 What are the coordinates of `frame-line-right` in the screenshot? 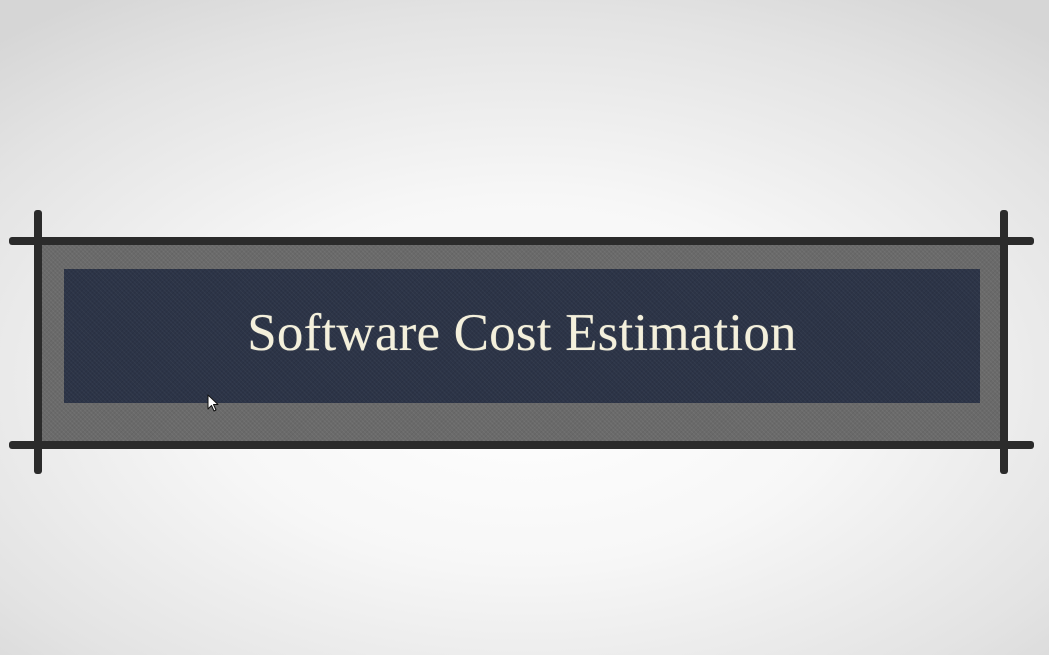 It's located at (1004, 342).